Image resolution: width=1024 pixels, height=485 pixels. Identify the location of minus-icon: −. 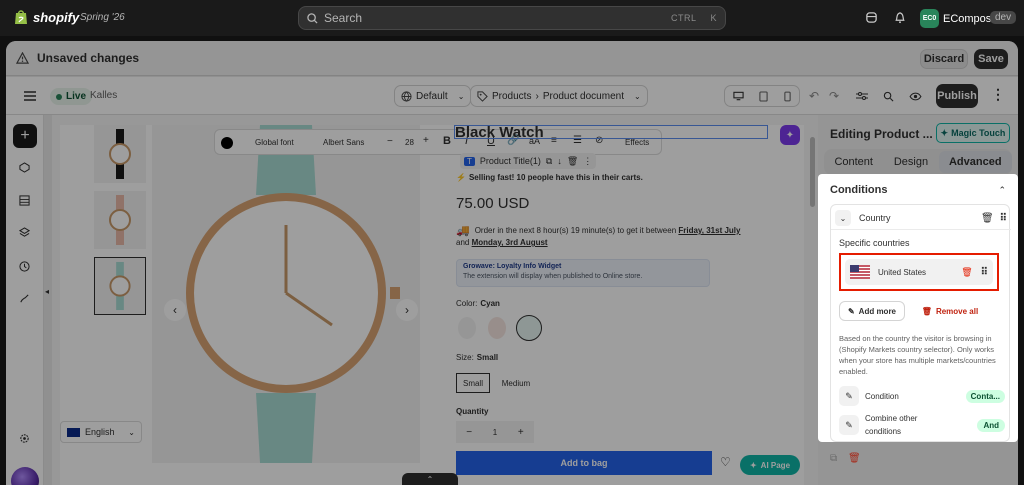
(469, 432).